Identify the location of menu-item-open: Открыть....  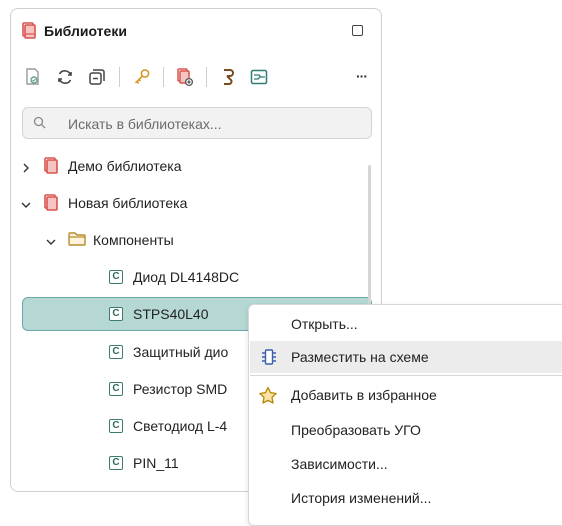
(406, 324).